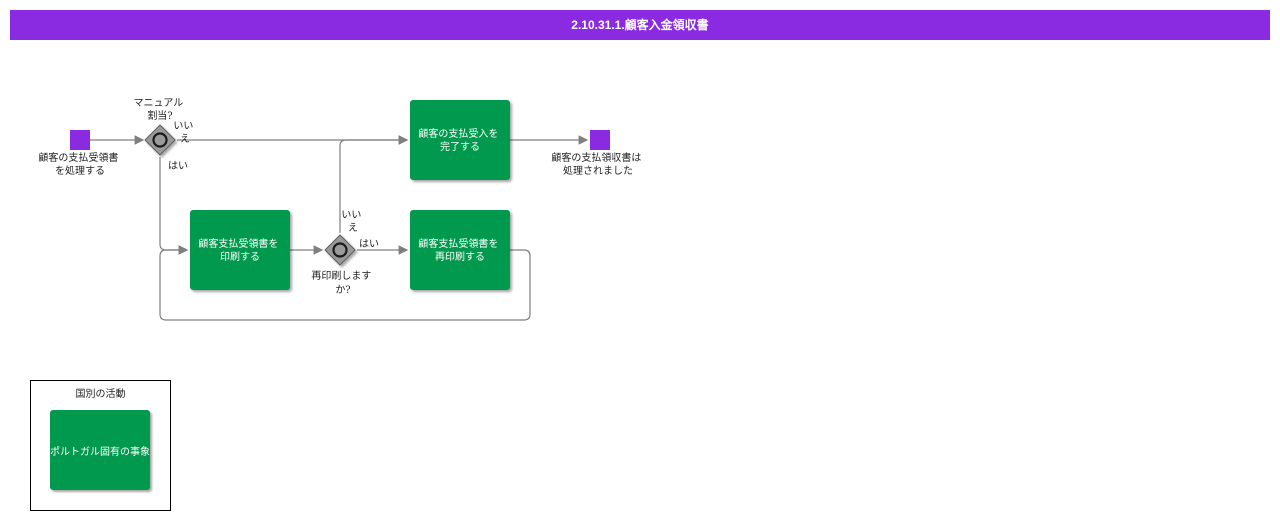  Describe the element at coordinates (80, 140) in the screenshot. I see `start-event` at that location.